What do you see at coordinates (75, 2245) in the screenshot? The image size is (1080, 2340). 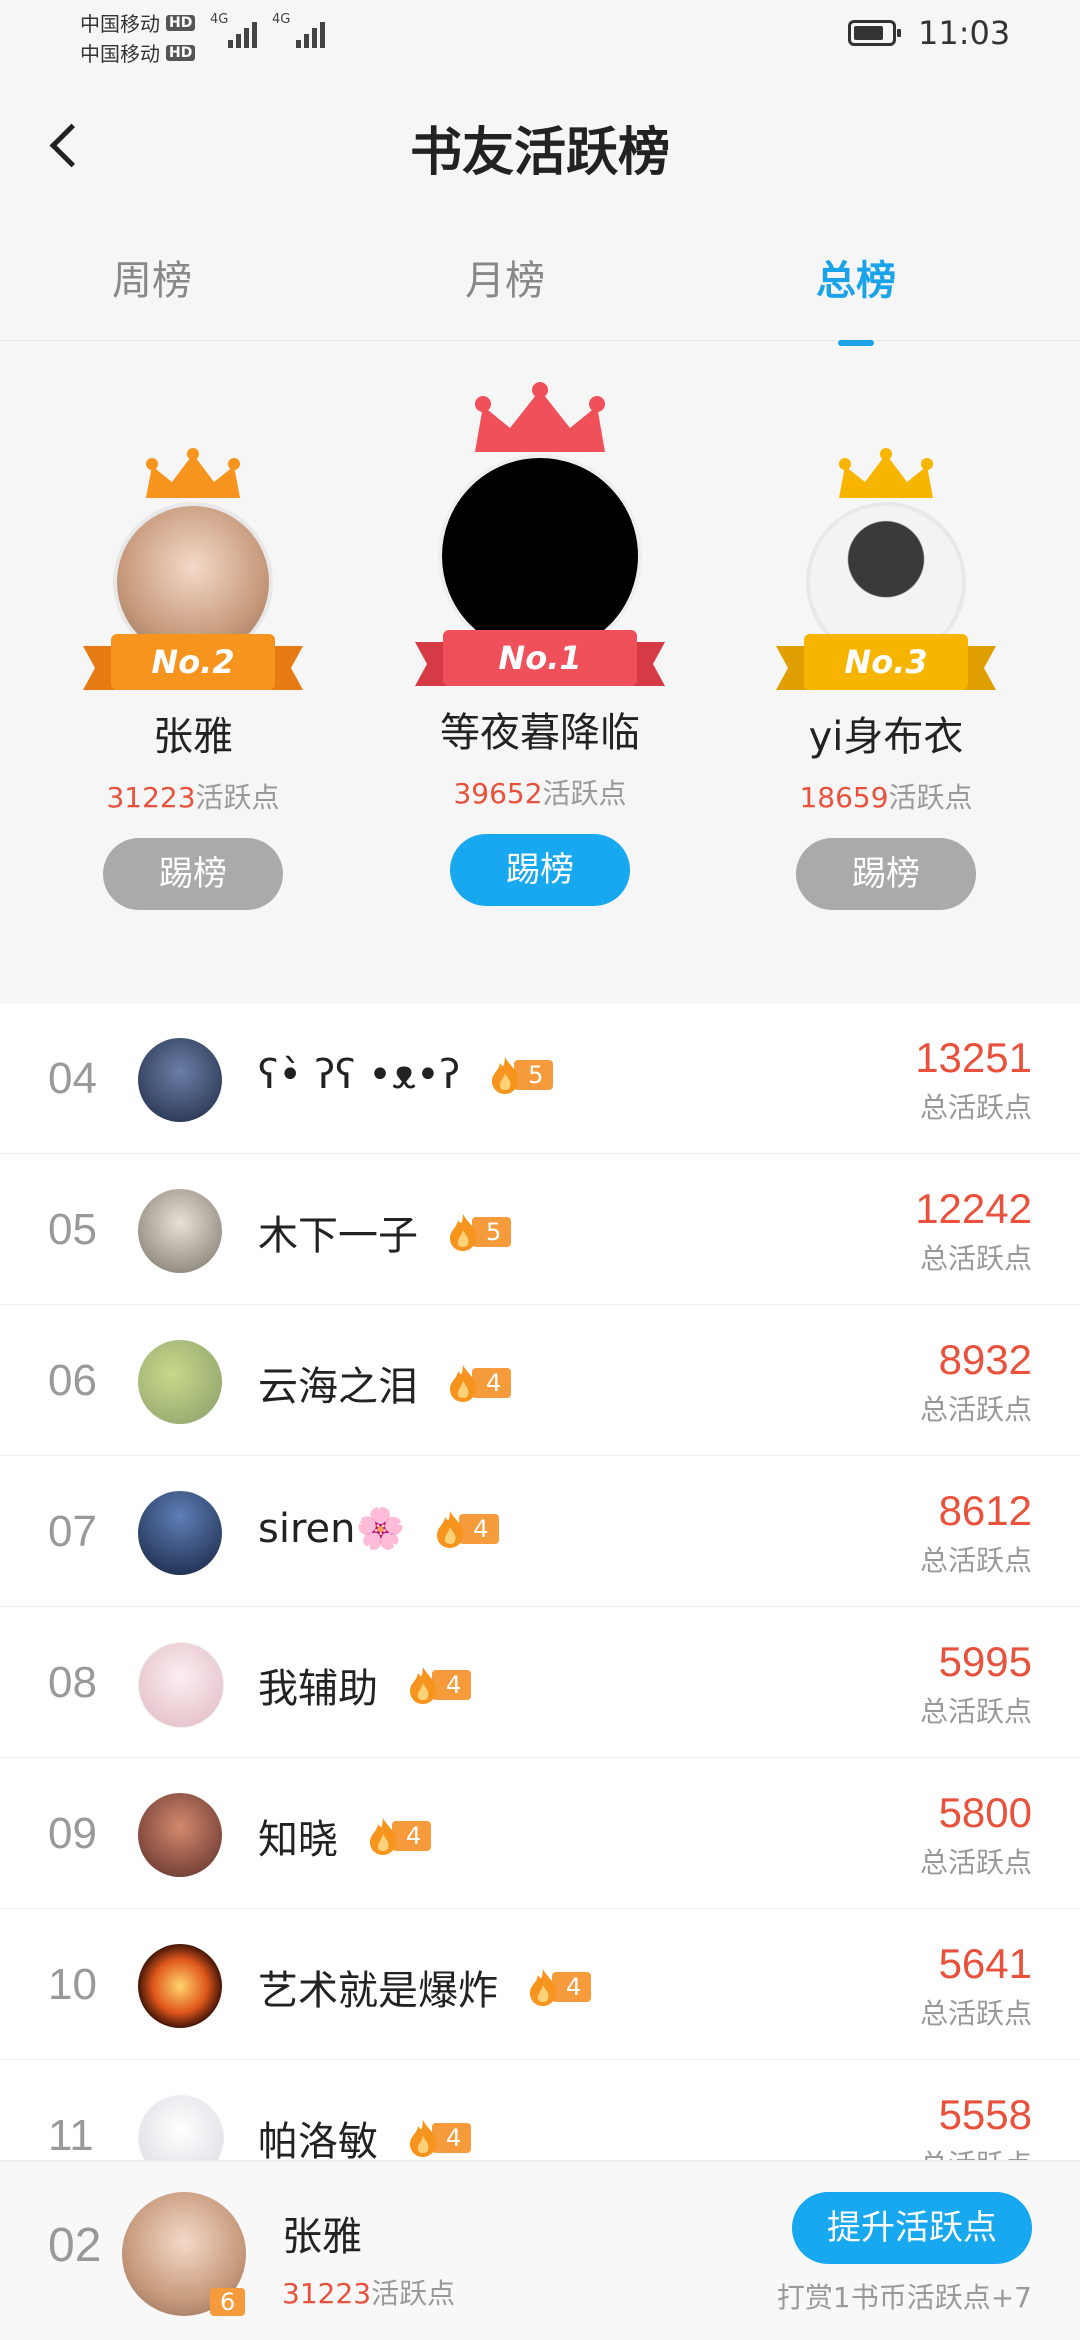 I see `my-rank: 02` at bounding box center [75, 2245].